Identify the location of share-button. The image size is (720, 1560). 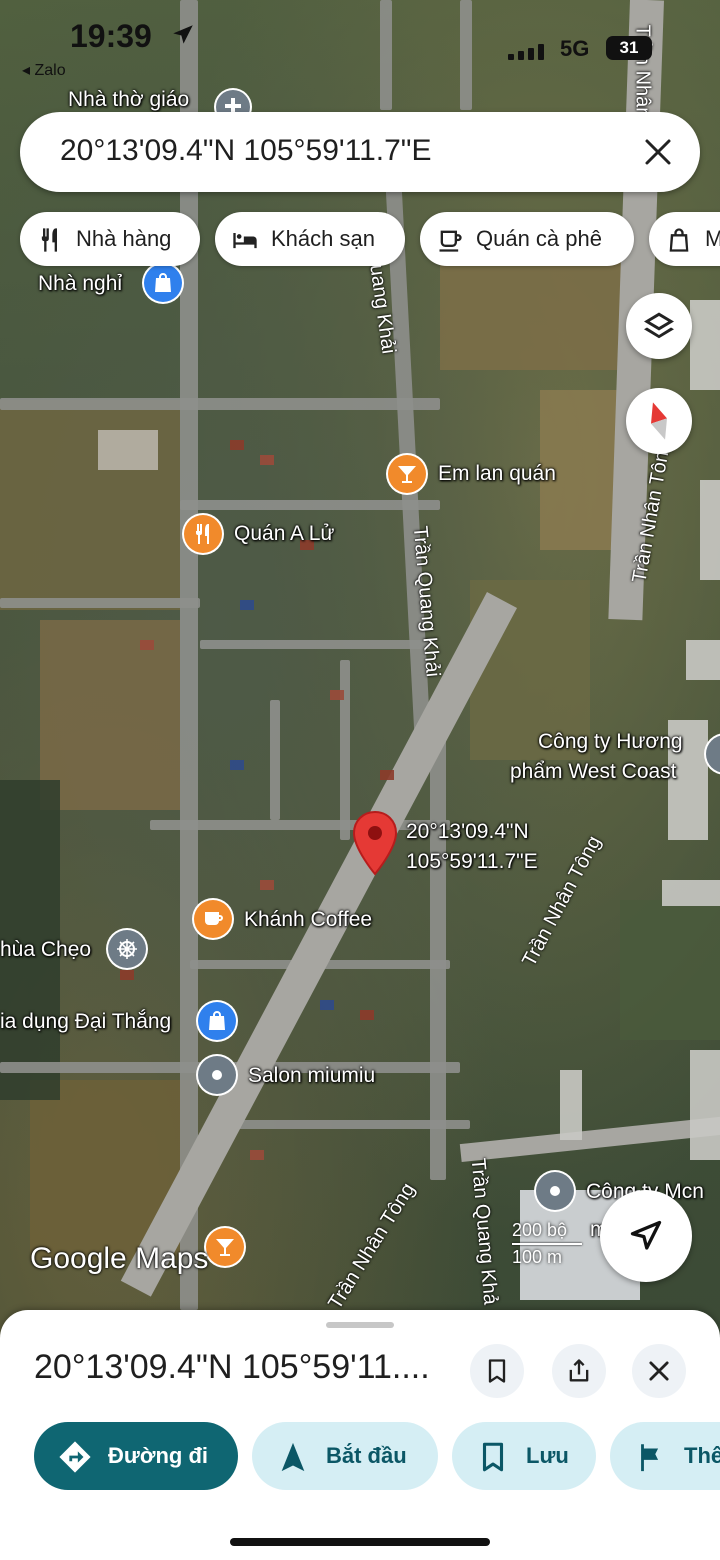
(579, 1371).